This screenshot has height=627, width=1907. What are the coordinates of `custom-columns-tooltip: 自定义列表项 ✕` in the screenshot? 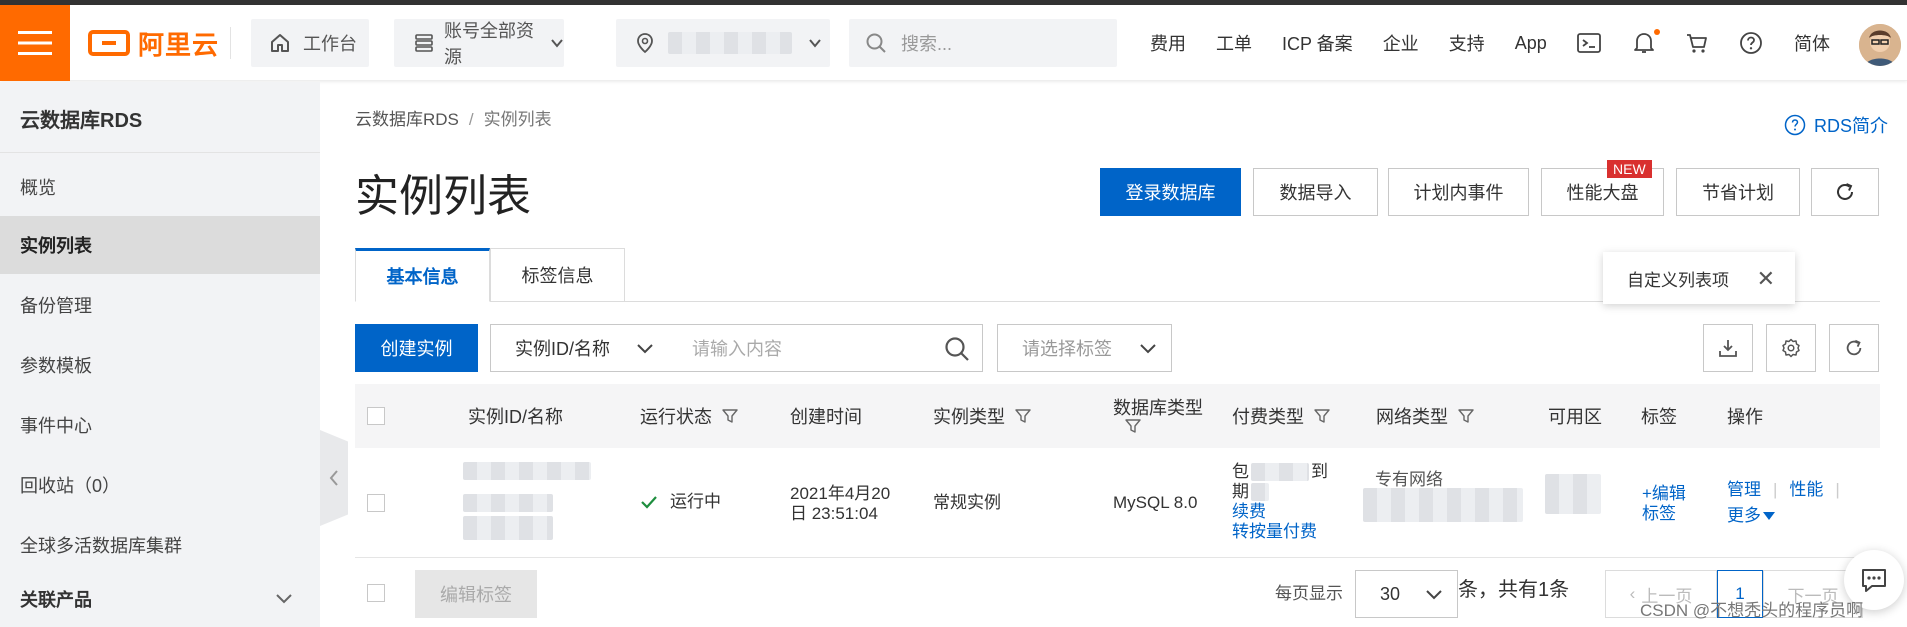 It's located at (1699, 278).